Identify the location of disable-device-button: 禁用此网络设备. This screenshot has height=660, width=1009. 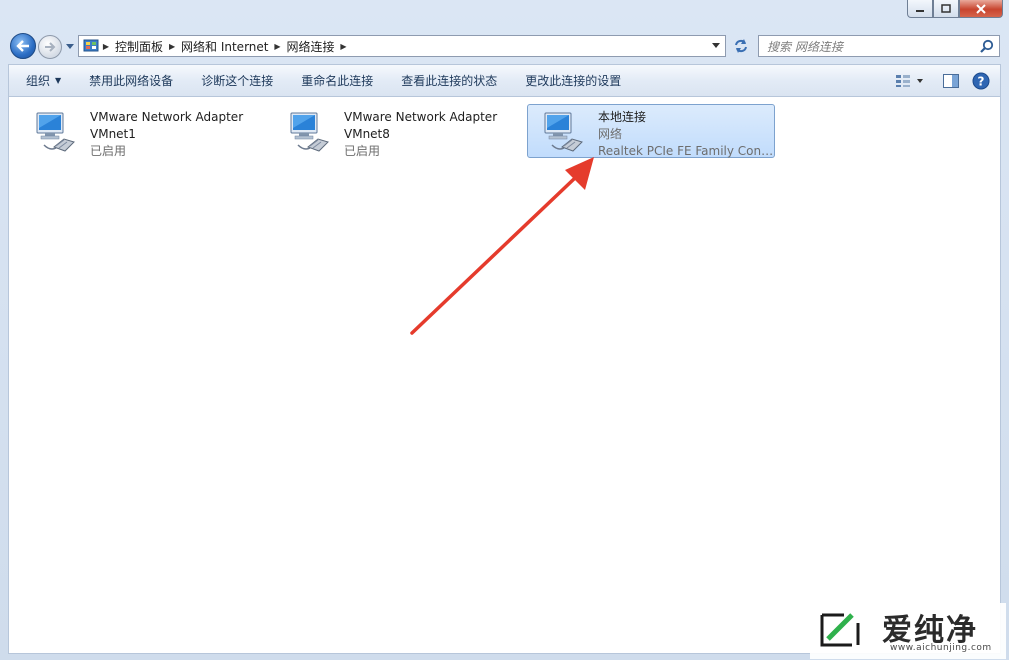
(131, 80).